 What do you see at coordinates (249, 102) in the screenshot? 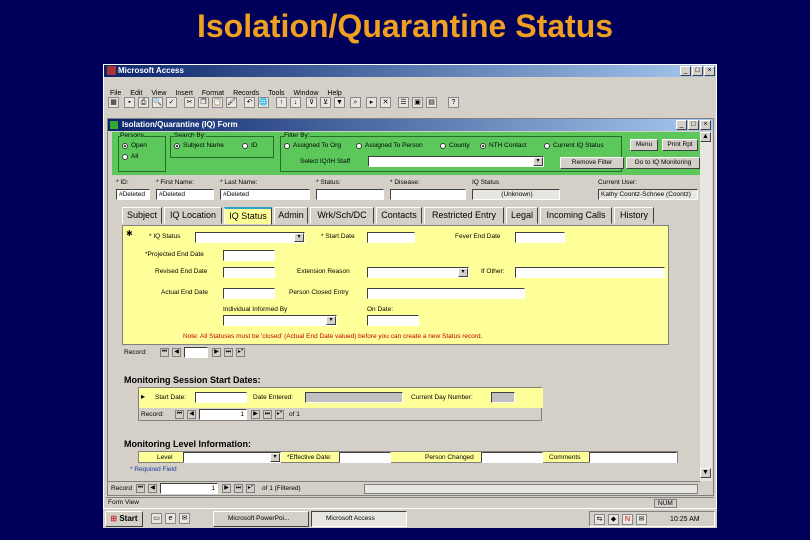
I see `undo-icon: ↶` at bounding box center [249, 102].